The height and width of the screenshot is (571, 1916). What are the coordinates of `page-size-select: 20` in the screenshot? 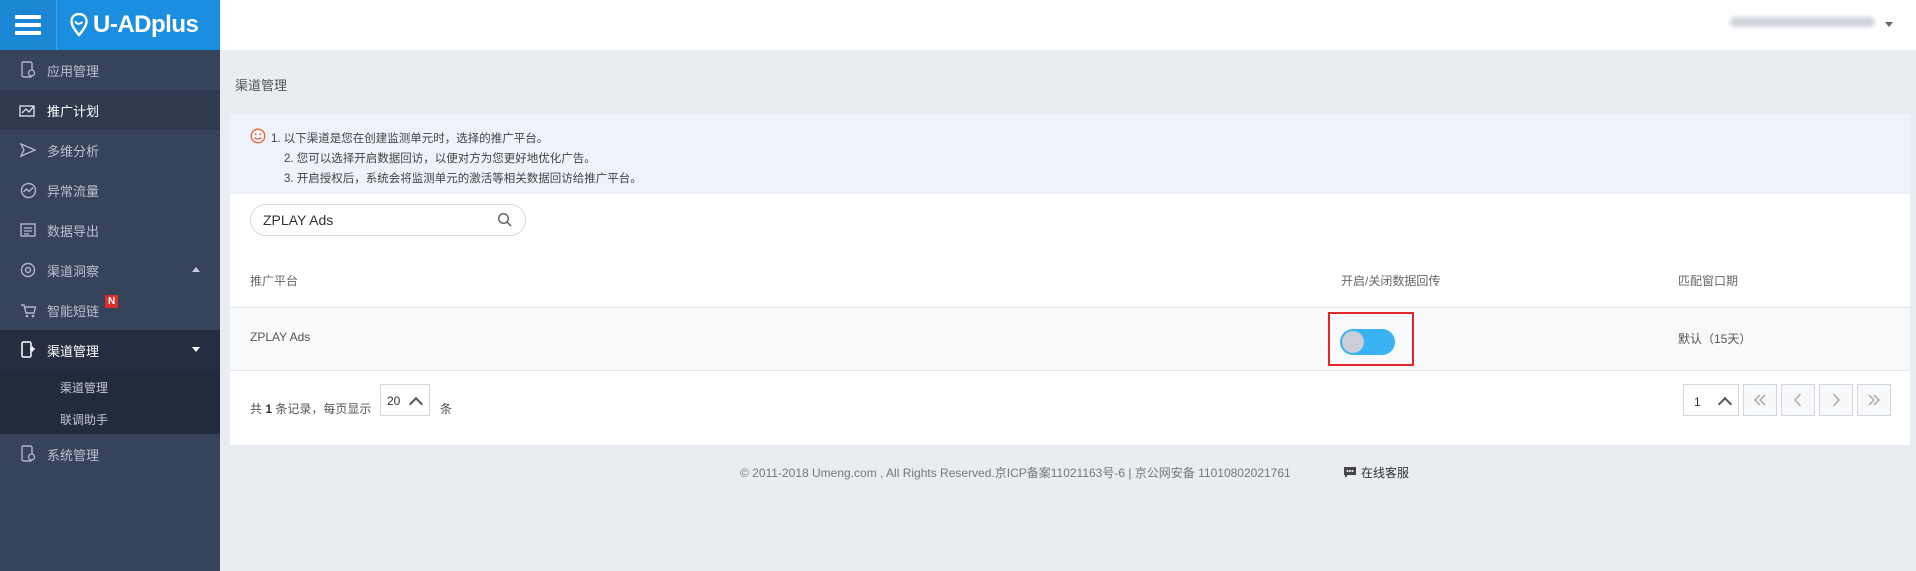 It's located at (405, 400).